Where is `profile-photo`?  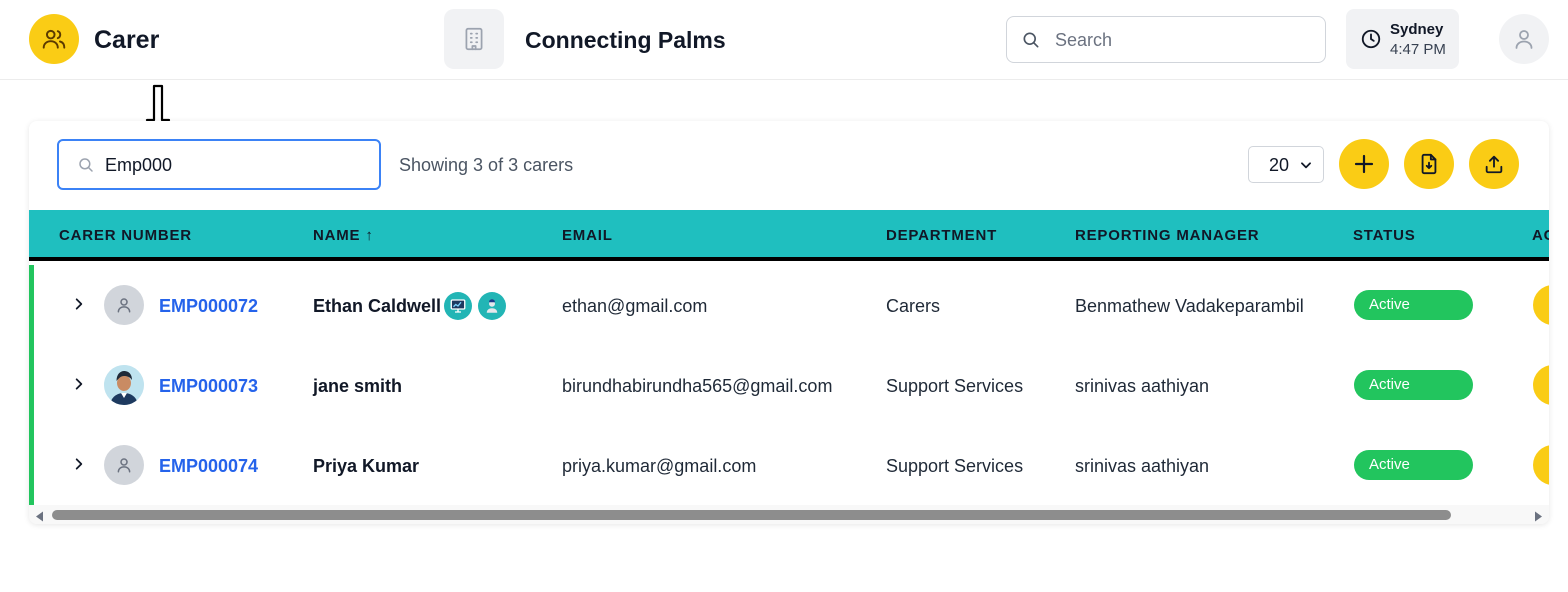
profile-photo is located at coordinates (124, 385).